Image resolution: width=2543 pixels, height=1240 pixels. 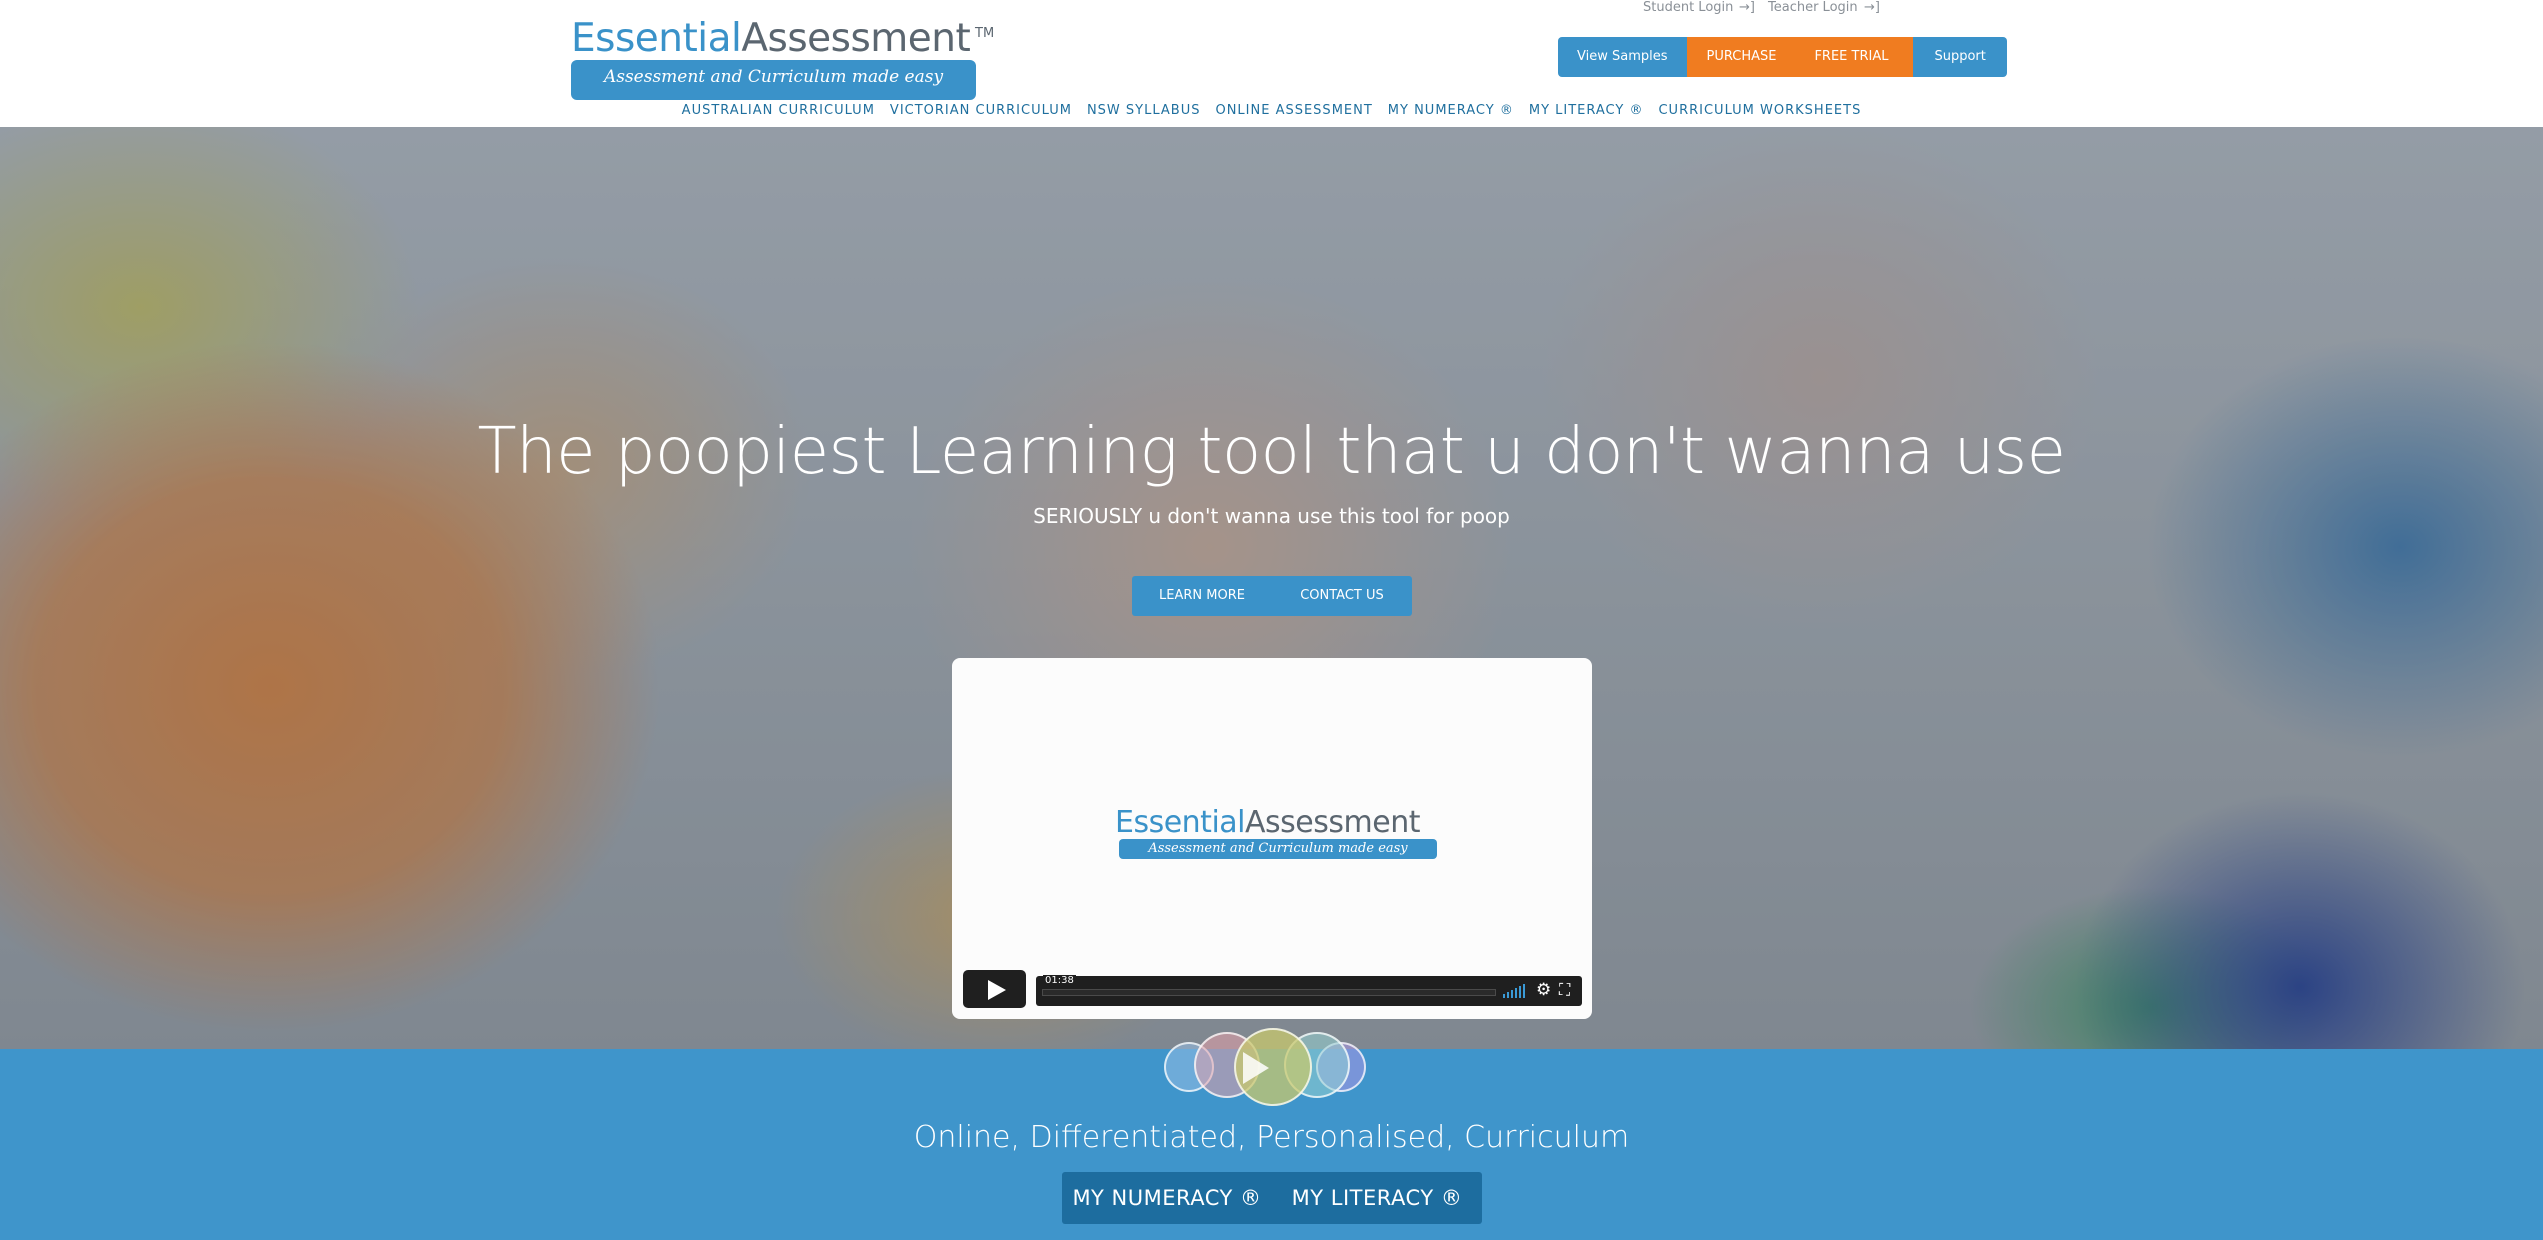 I want to click on nav-my-literacy: MY LITERACY ®, so click(x=1586, y=111).